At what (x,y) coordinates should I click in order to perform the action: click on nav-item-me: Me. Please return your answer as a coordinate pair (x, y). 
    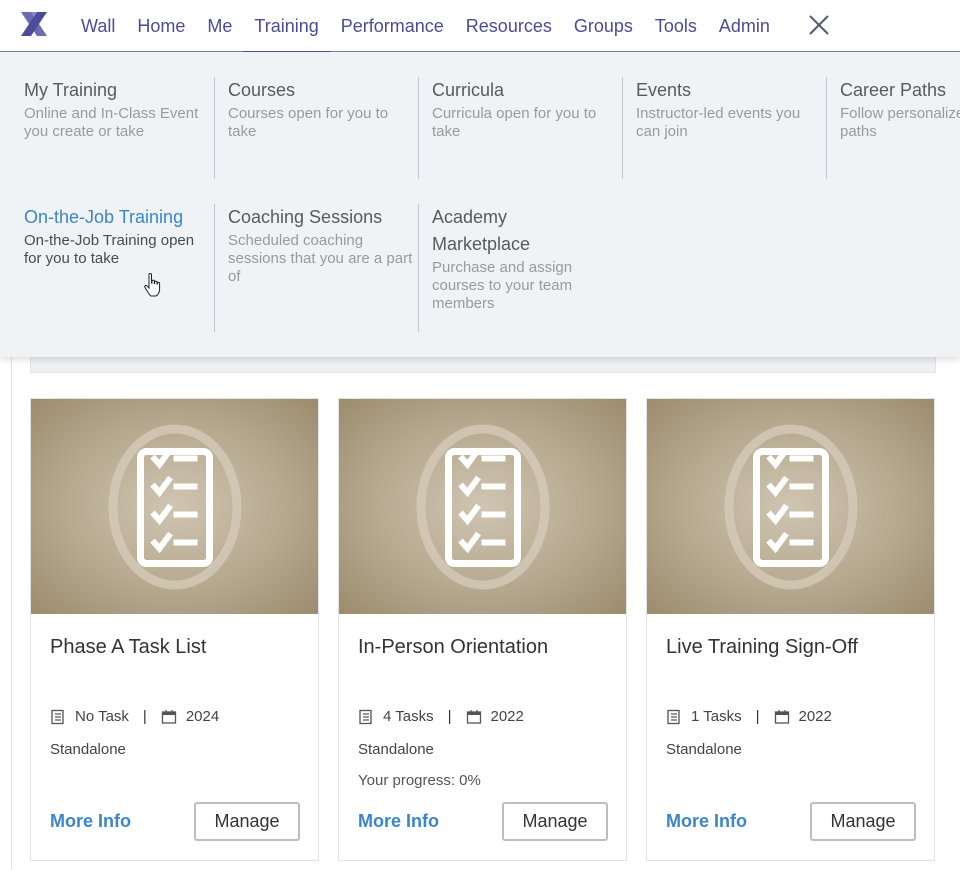
    Looking at the image, I should click on (219, 26).